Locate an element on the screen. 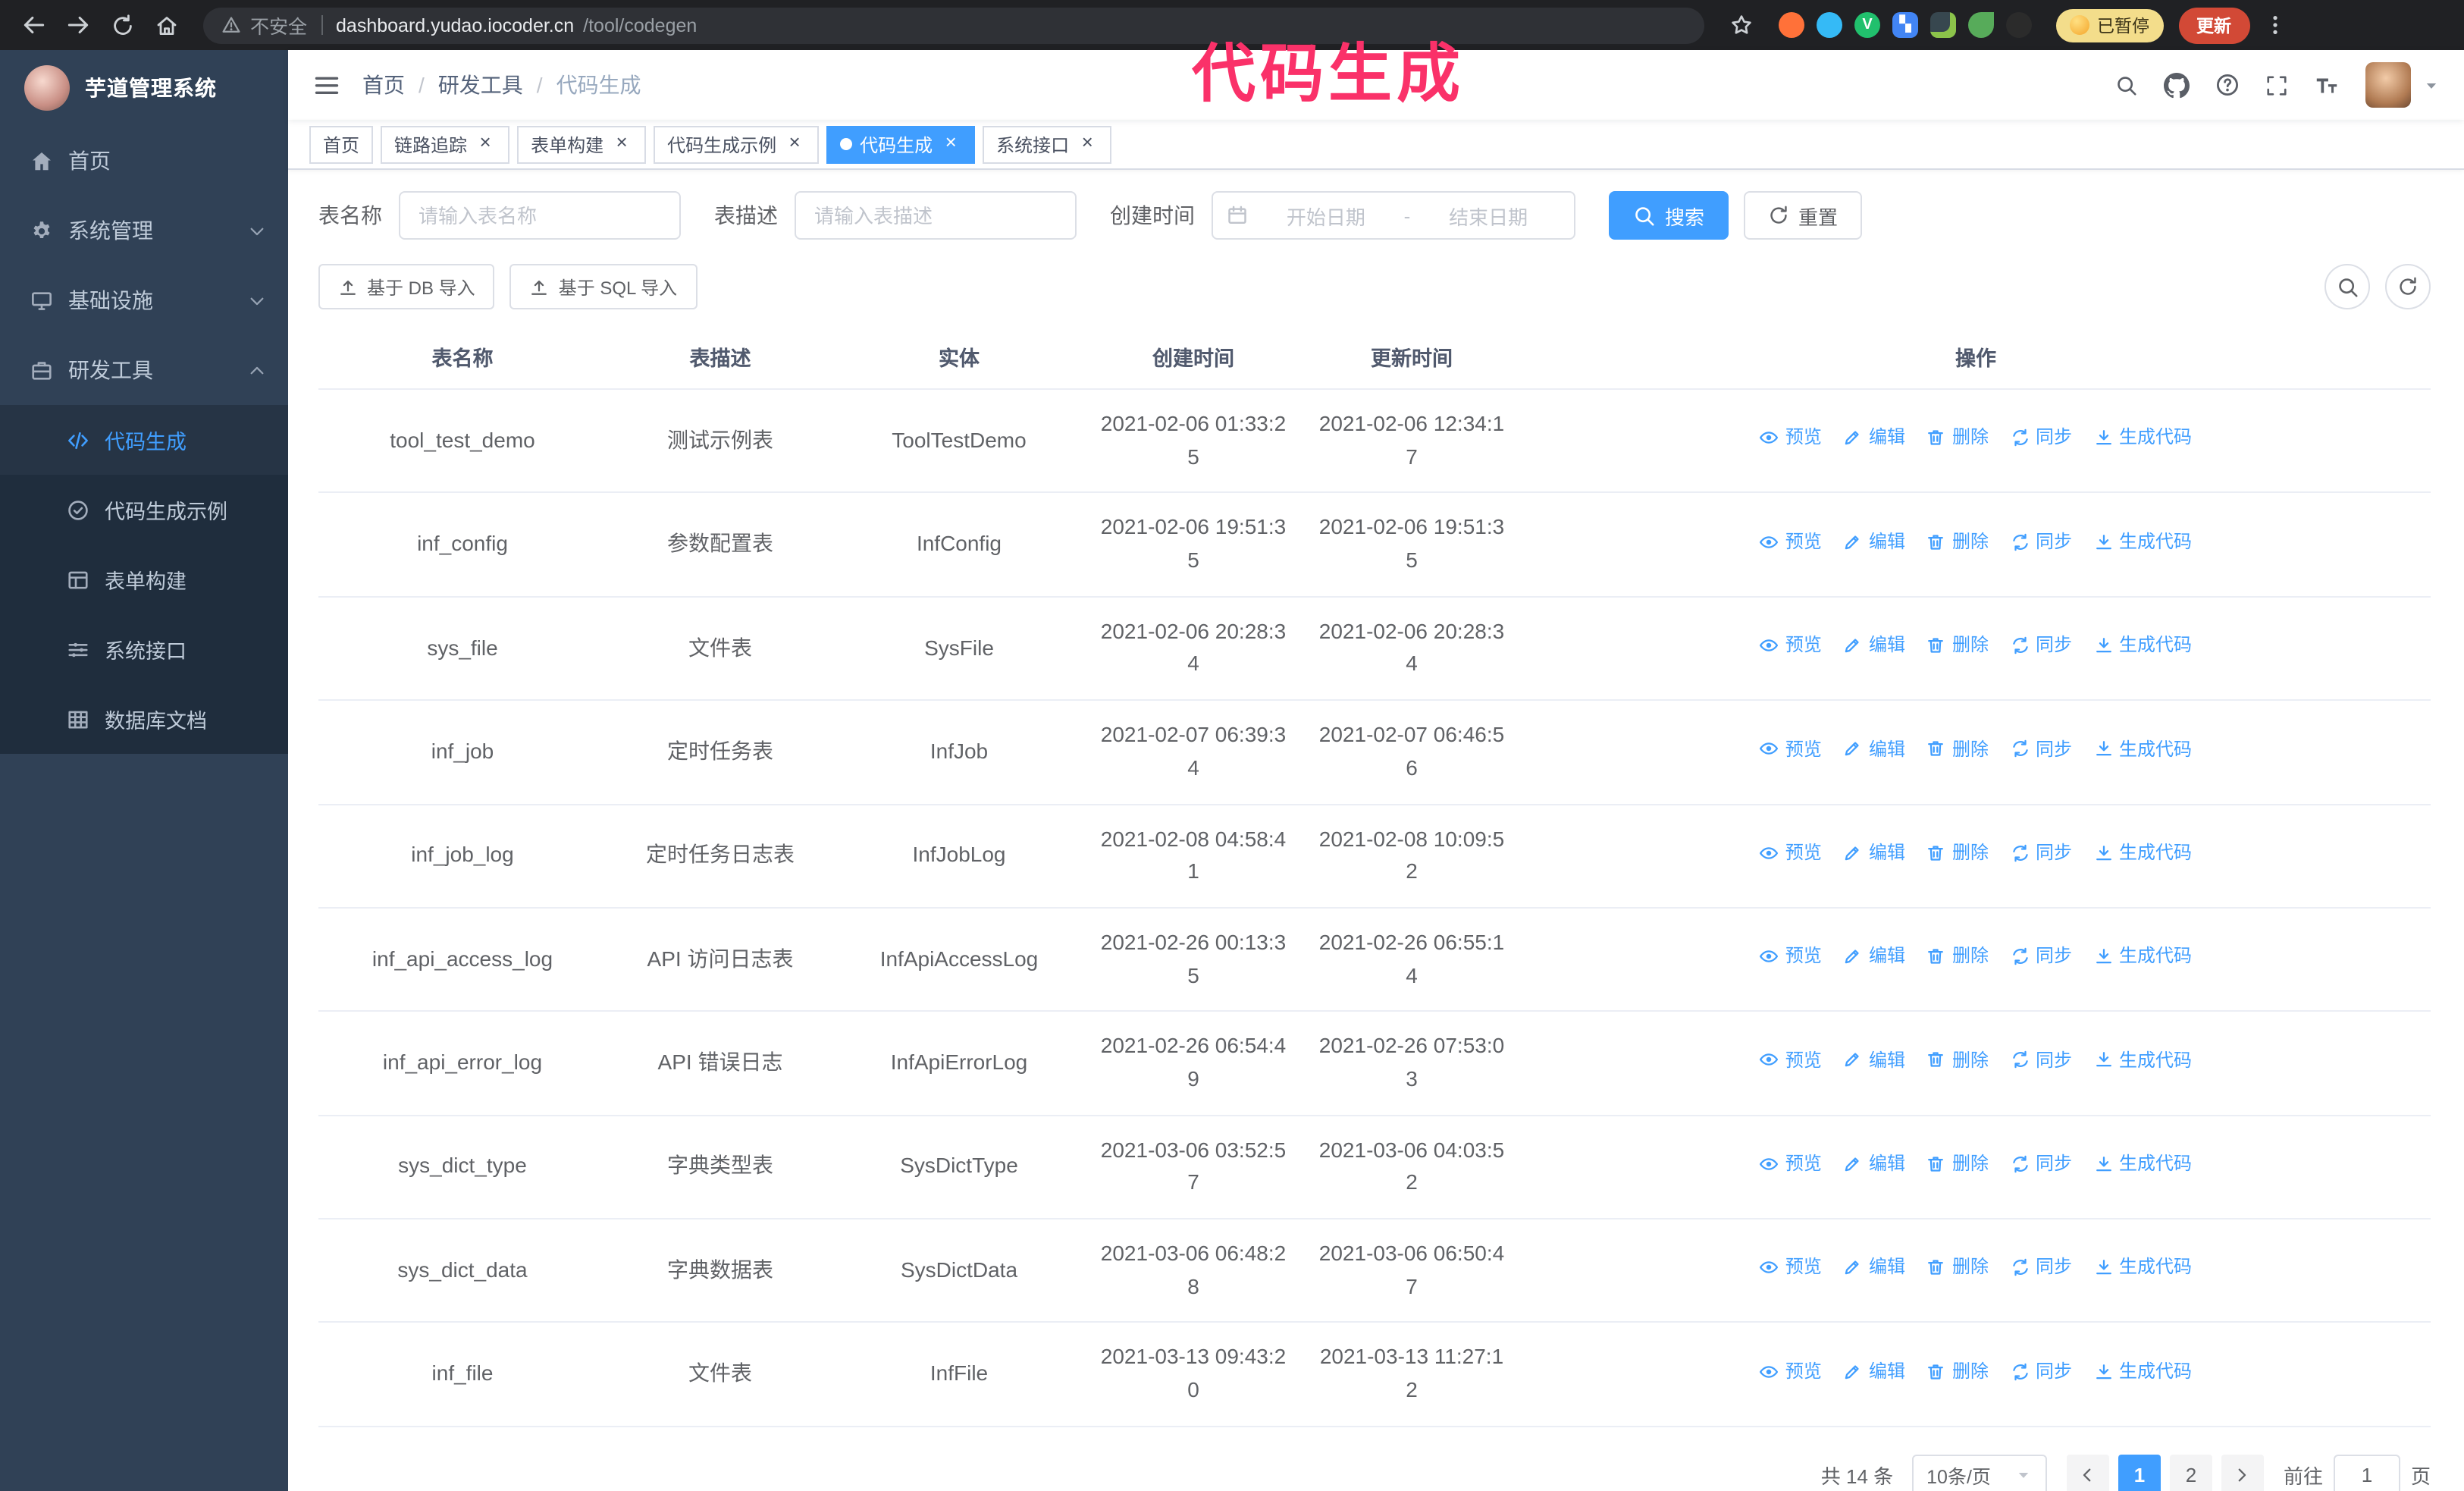 The image size is (2464, 1491). view-tab-1: 链路追踪 × is located at coordinates (446, 144).